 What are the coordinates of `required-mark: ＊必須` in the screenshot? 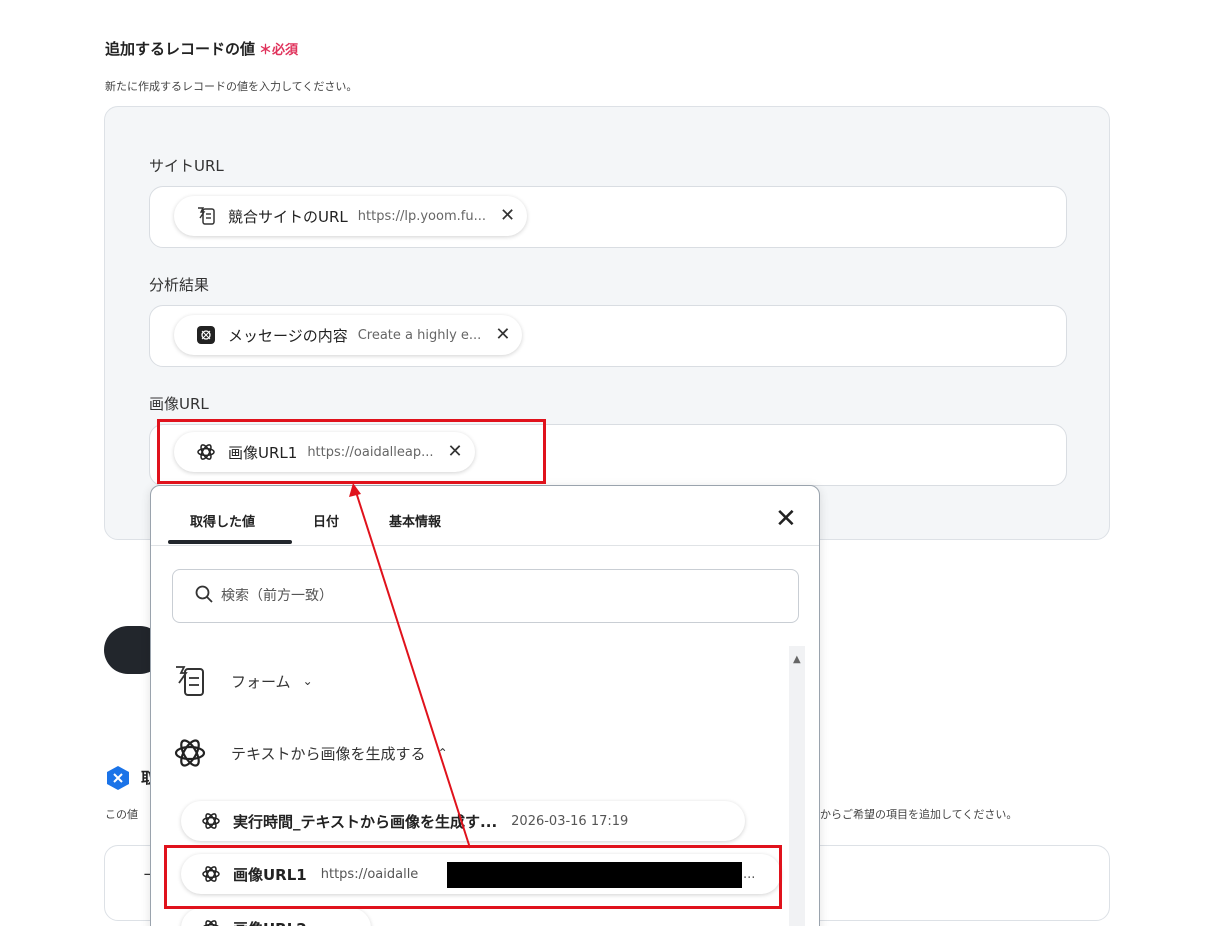 It's located at (279, 50).